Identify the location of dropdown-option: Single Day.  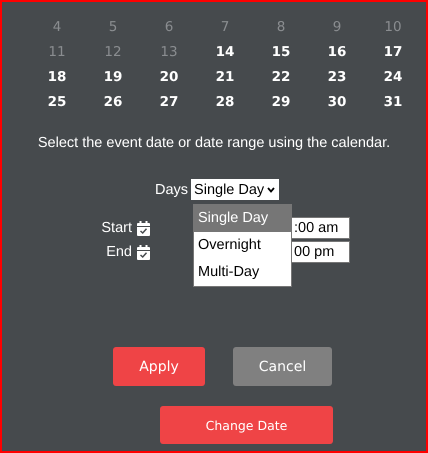
(242, 218).